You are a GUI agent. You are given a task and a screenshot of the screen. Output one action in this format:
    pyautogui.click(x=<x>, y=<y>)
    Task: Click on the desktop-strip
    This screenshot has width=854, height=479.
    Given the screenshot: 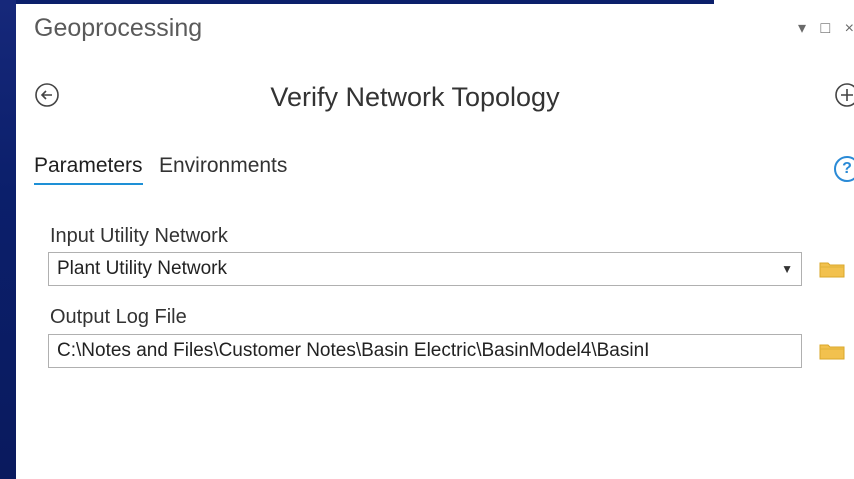 What is the action you would take?
    pyautogui.click(x=365, y=2)
    